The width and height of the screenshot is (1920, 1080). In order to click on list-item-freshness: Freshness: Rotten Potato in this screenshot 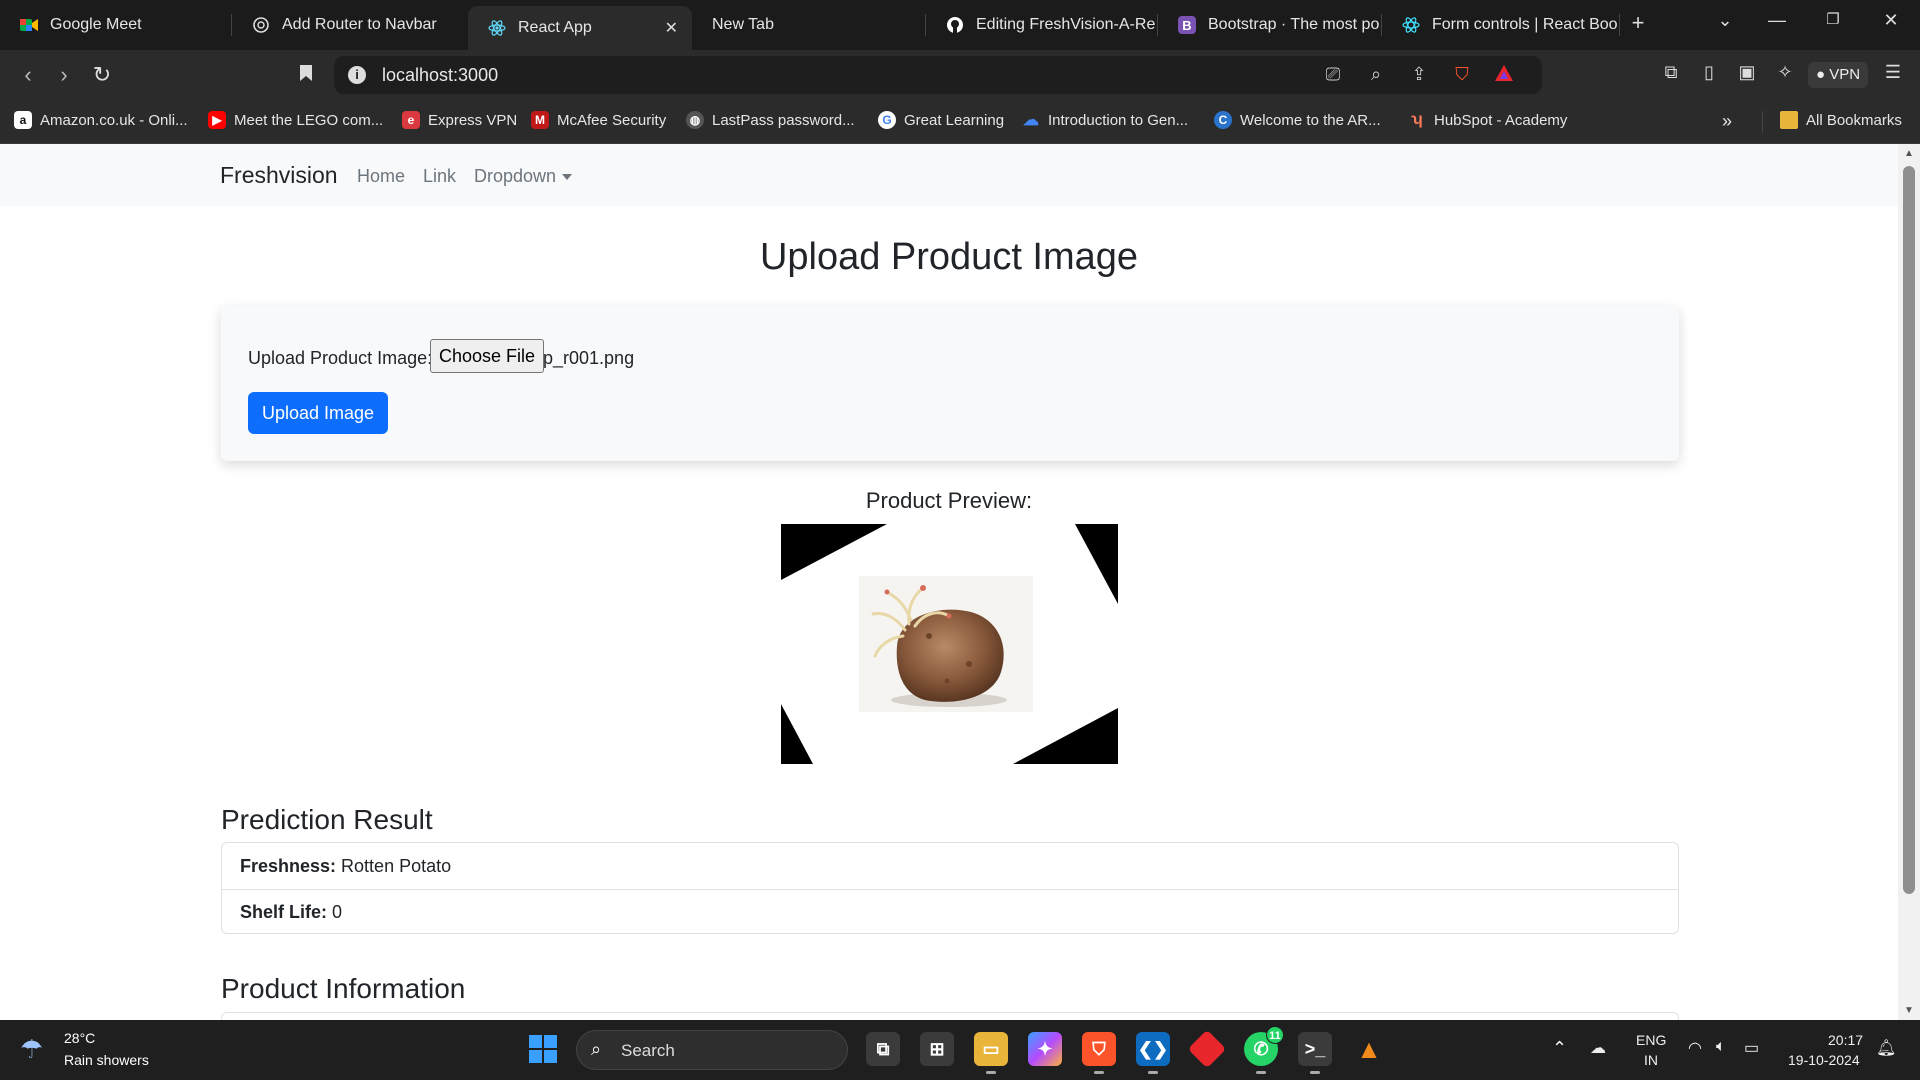, I will do `click(950, 866)`.